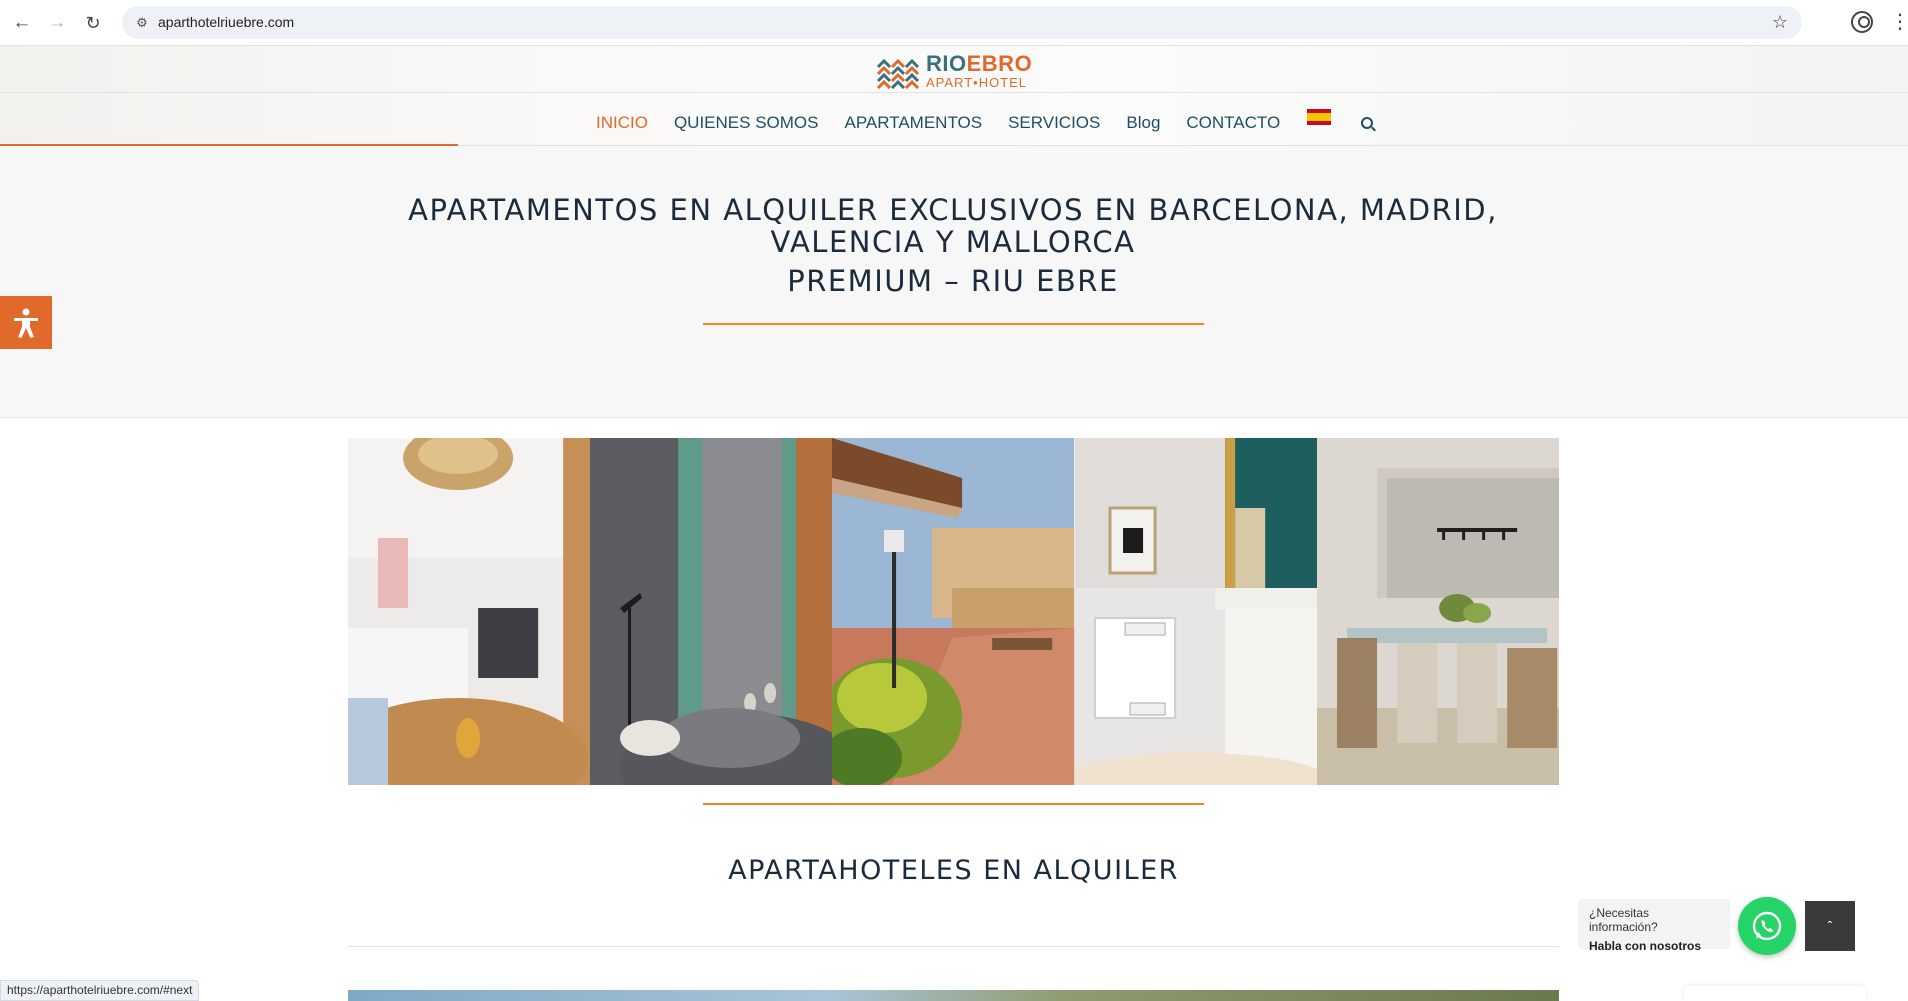 The height and width of the screenshot is (1001, 1908). I want to click on chevron-up-icon: ˆ, so click(1830, 926).